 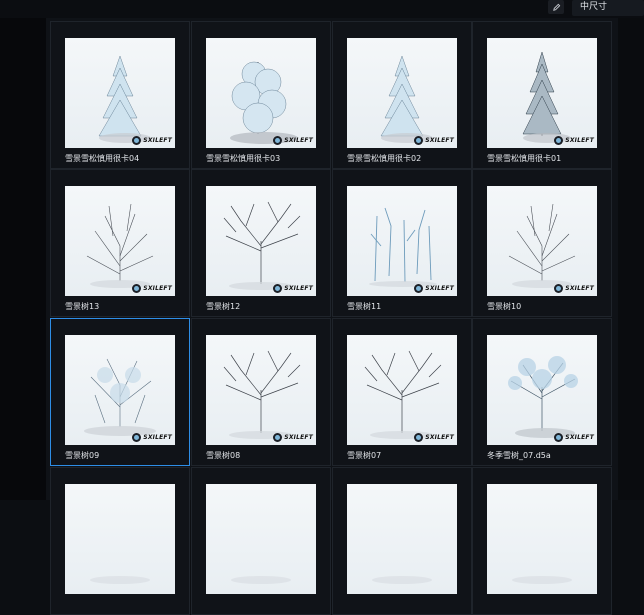 I want to click on asset-label: 雪景树07, so click(x=364, y=455).